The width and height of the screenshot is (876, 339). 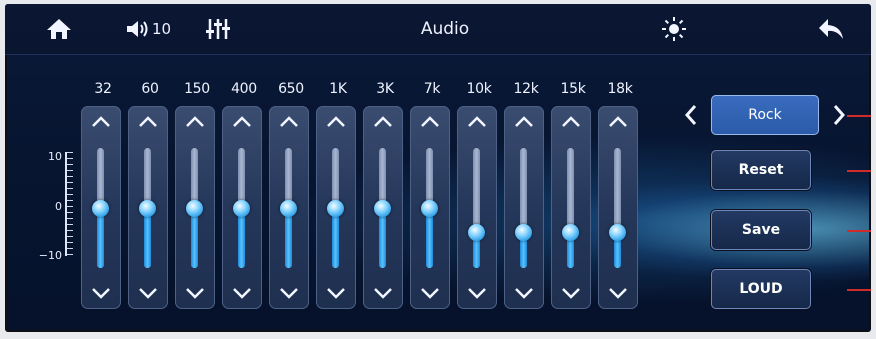 I want to click on save-button: Save, so click(x=761, y=230).